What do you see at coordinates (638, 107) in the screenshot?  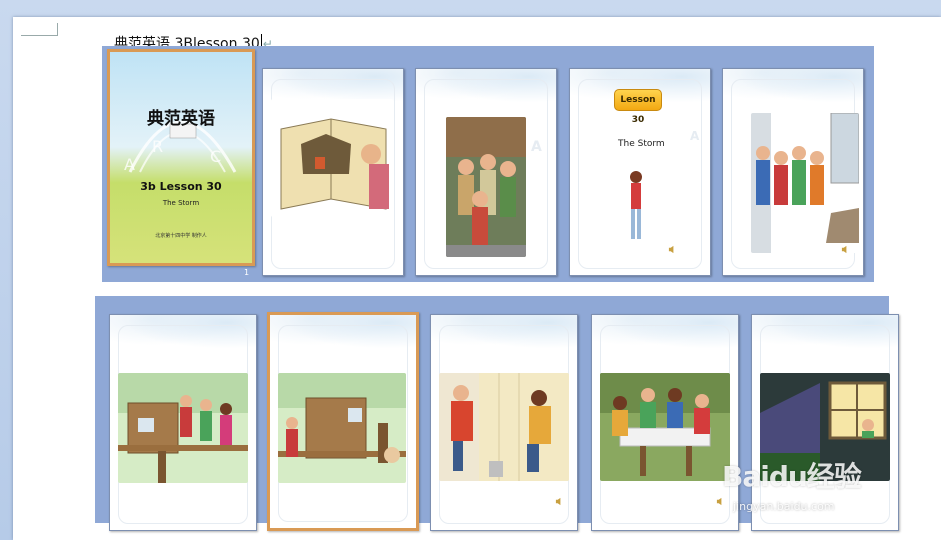 I see `lesson-badge: Lesson 30` at bounding box center [638, 107].